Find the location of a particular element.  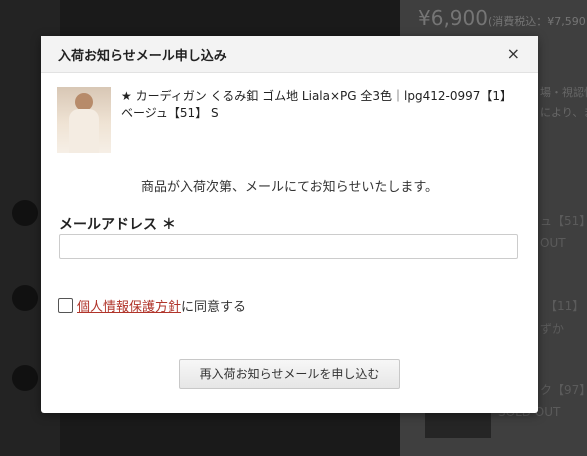

email-field is located at coordinates (288, 246).